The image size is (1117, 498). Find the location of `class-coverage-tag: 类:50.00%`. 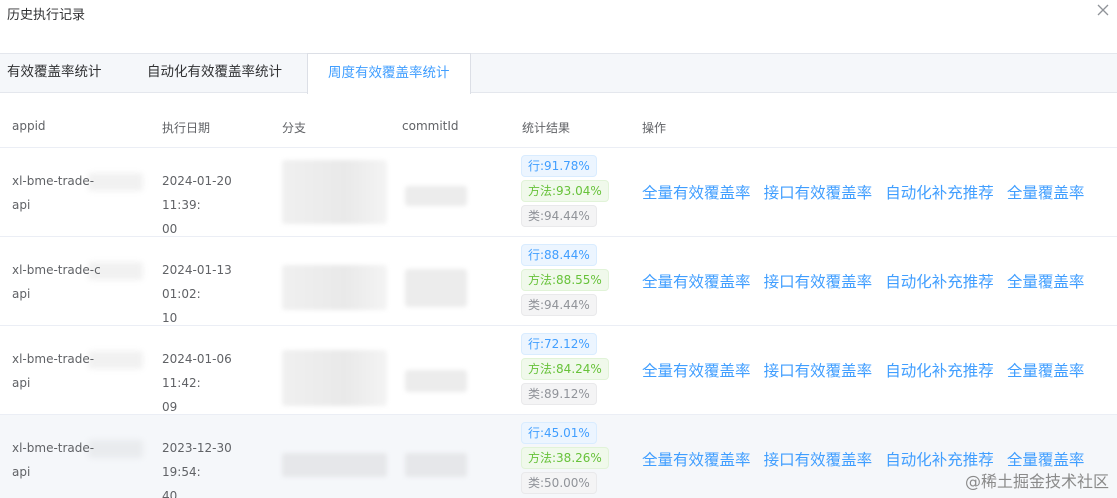

class-coverage-tag: 类:50.00% is located at coordinates (559, 483).